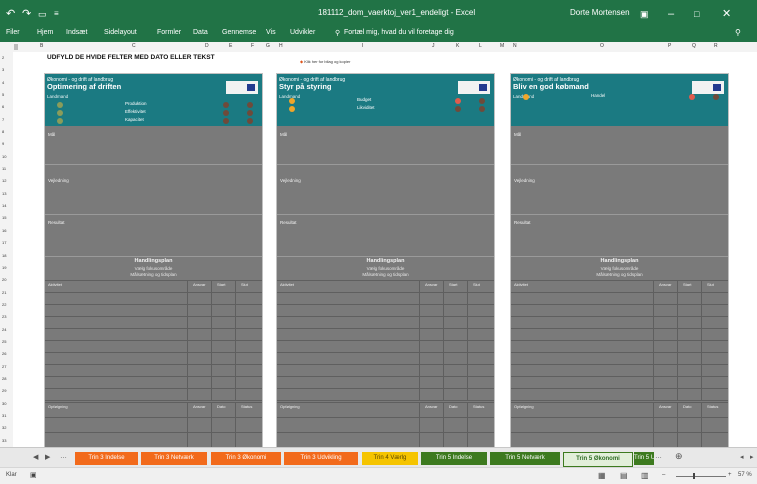 The height and width of the screenshot is (484, 757). Describe the element at coordinates (47, 457) in the screenshot. I see `next-sheet-icon: ▶` at that location.